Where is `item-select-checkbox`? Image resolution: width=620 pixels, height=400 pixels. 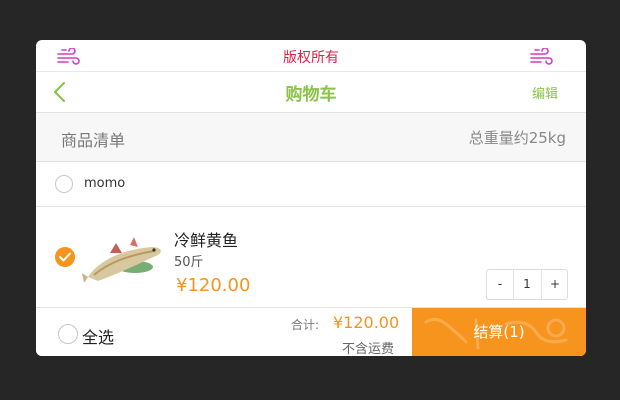
item-select-checkbox is located at coordinates (65, 257).